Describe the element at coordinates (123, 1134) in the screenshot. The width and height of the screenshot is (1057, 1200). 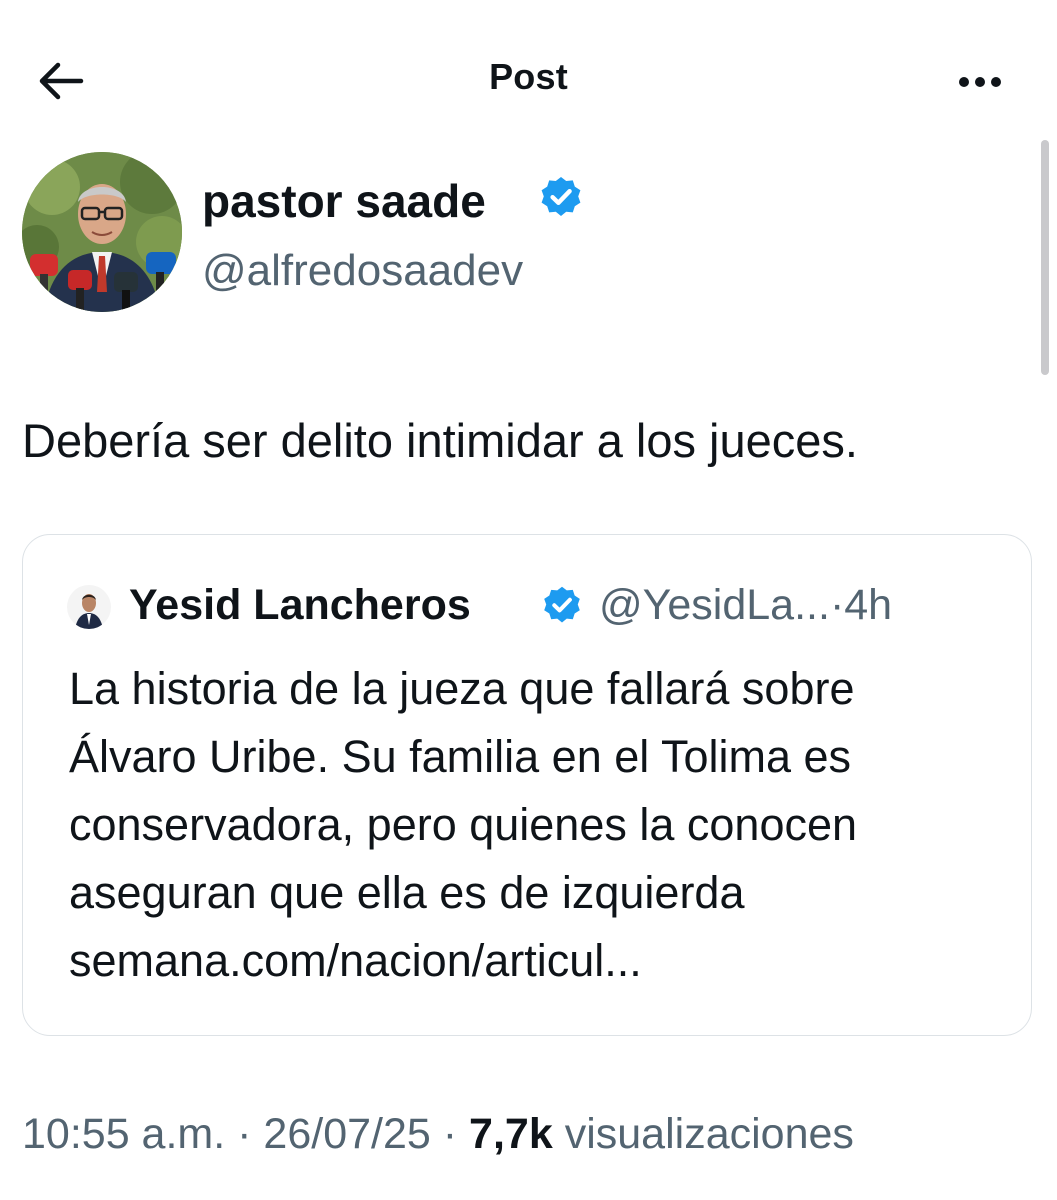
I see `post-time: 10:55 a.m.` at that location.